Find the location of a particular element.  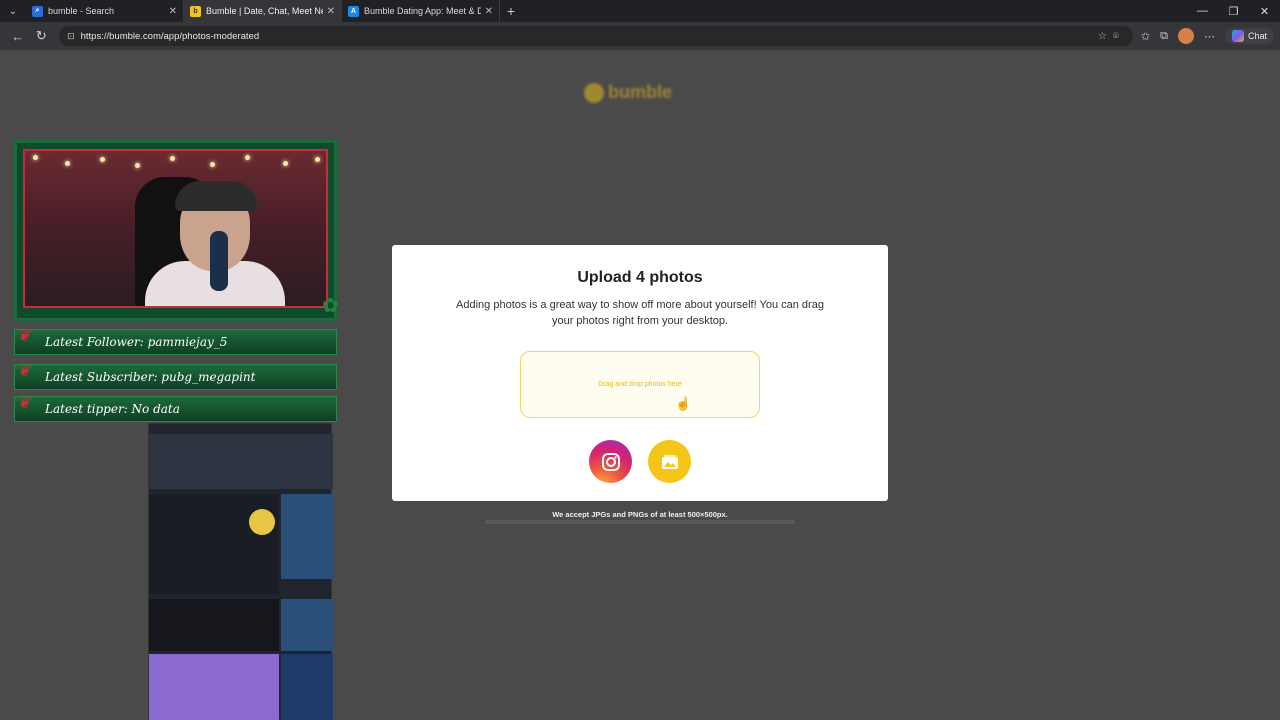

webcam-overlay: ✿ is located at coordinates (176, 230).